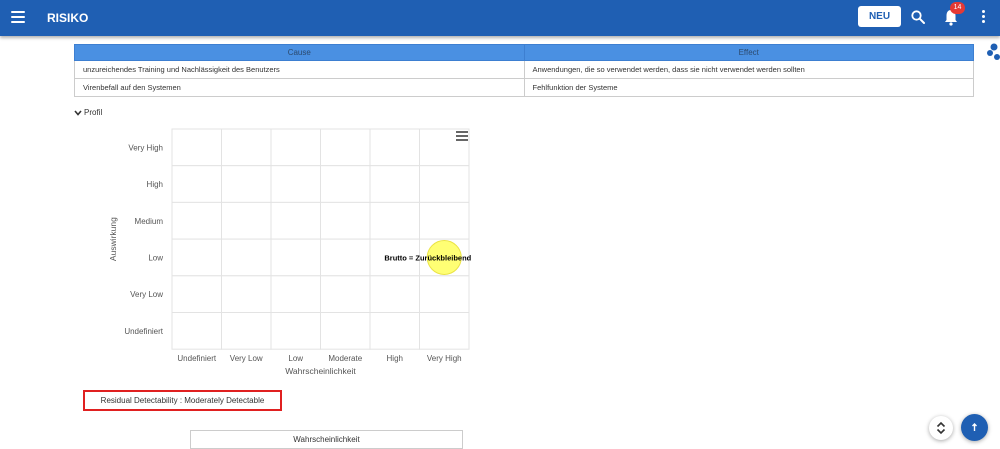 The height and width of the screenshot is (449, 1000). What do you see at coordinates (299, 52) in the screenshot?
I see `cause-header: Cause` at bounding box center [299, 52].